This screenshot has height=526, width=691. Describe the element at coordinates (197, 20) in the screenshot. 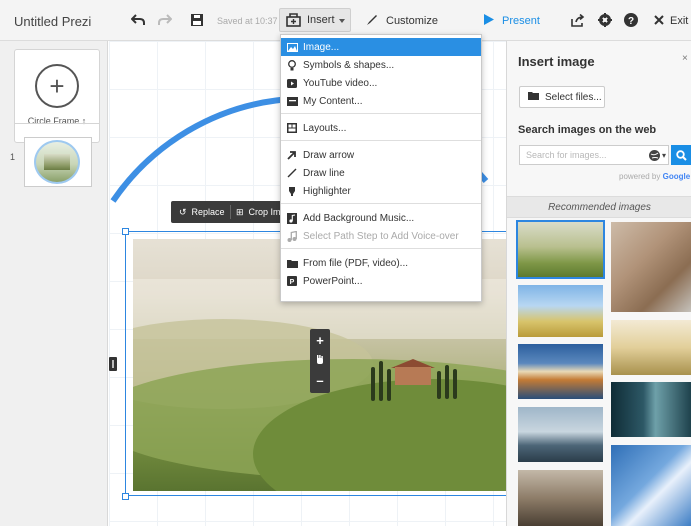

I see `save-icon` at that location.